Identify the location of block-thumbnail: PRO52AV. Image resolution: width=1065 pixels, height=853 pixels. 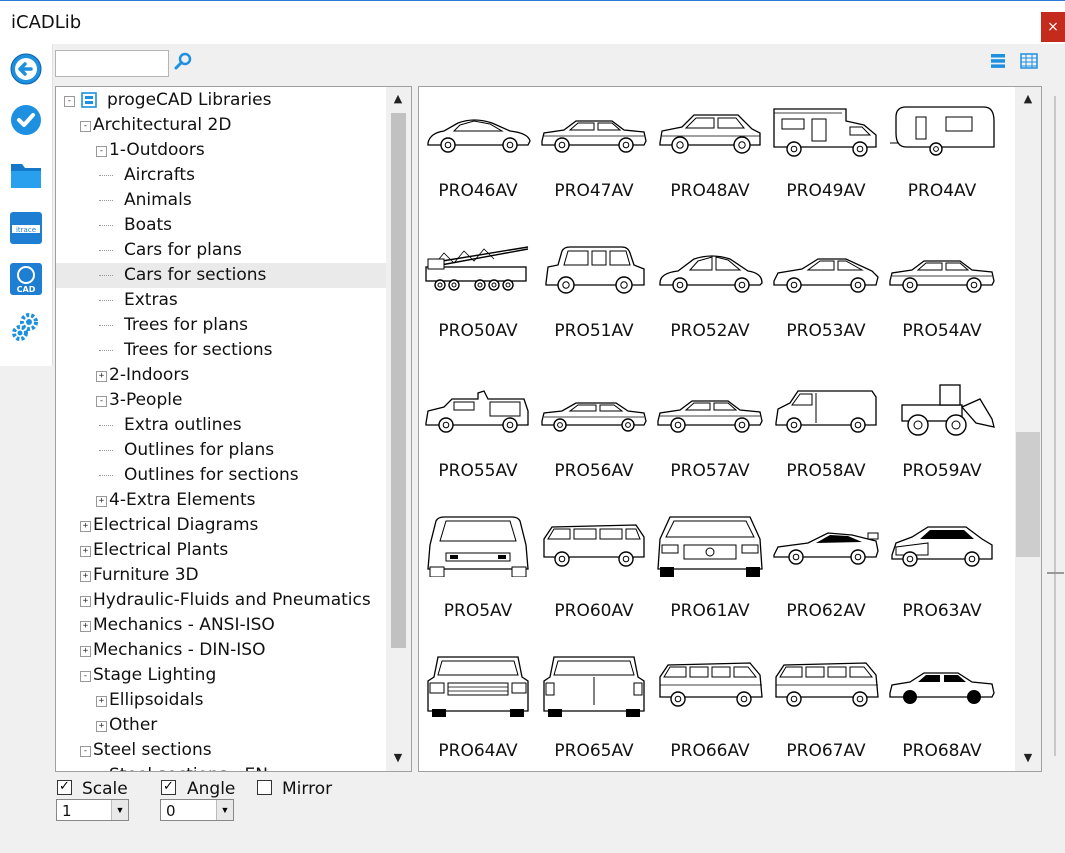
(710, 297).